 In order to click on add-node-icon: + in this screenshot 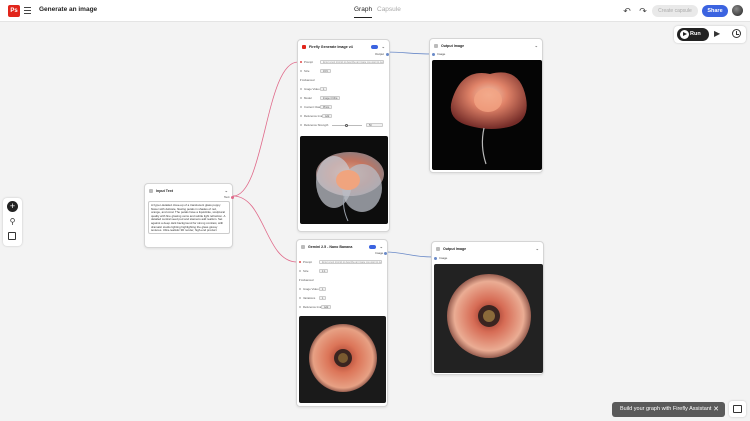, I will do `click(12, 206)`.